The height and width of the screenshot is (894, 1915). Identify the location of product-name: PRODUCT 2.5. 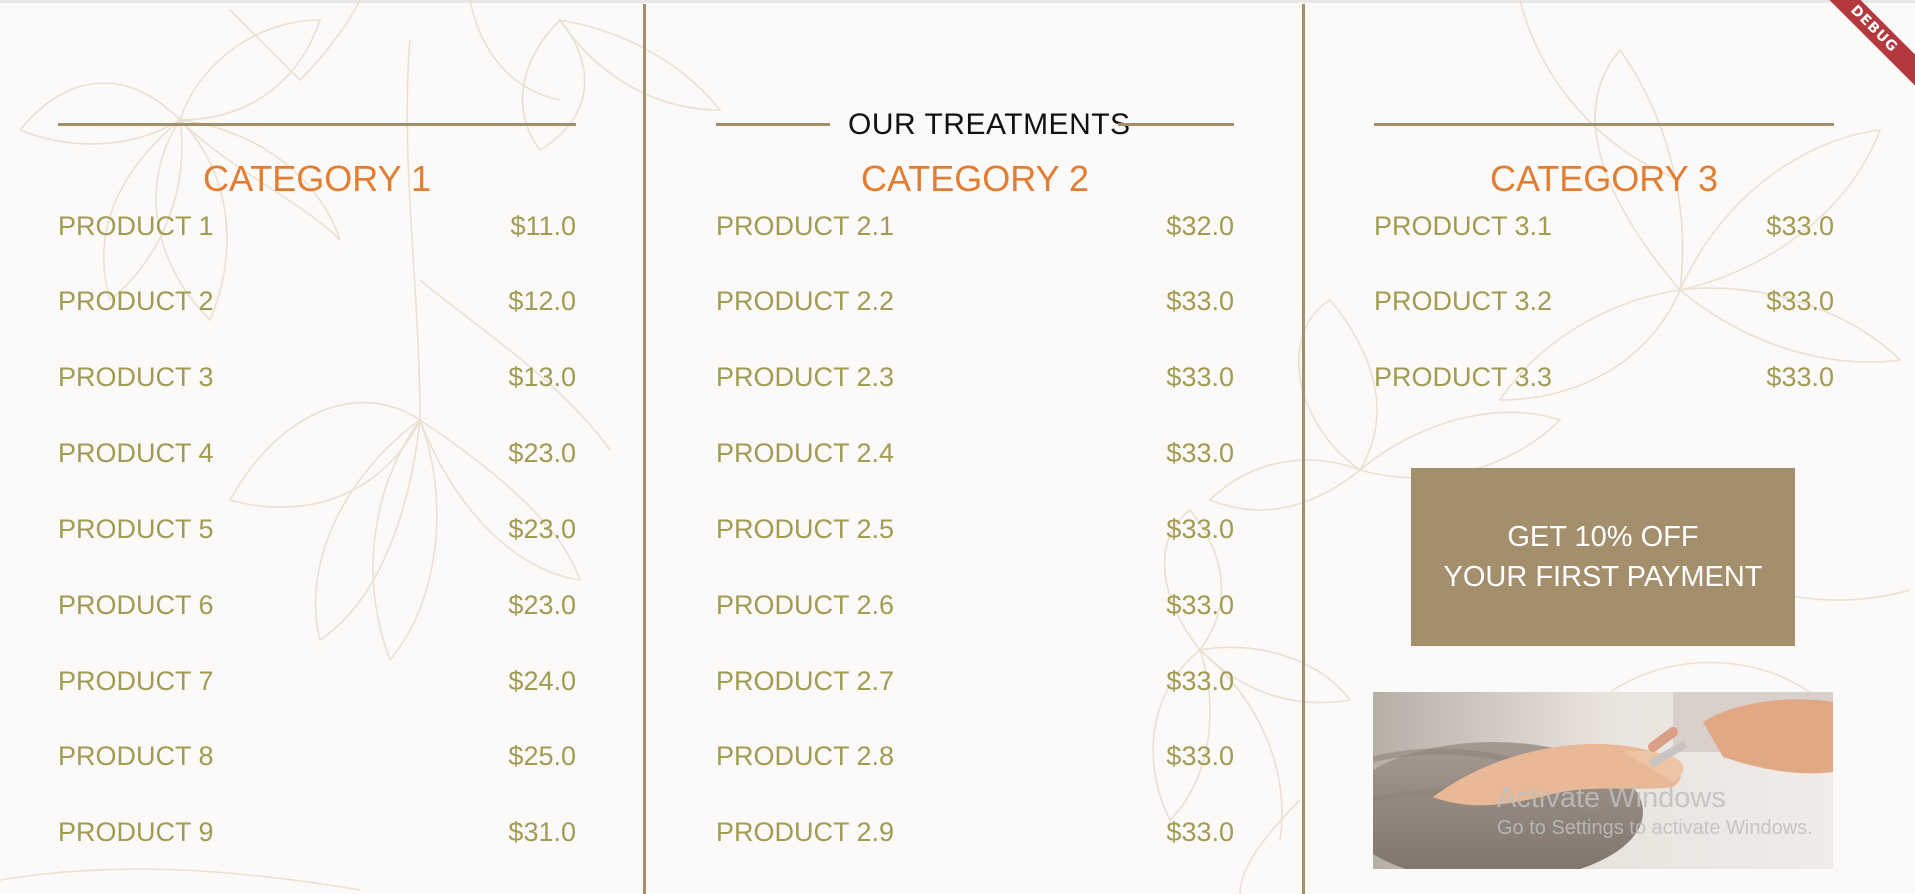
(805, 528).